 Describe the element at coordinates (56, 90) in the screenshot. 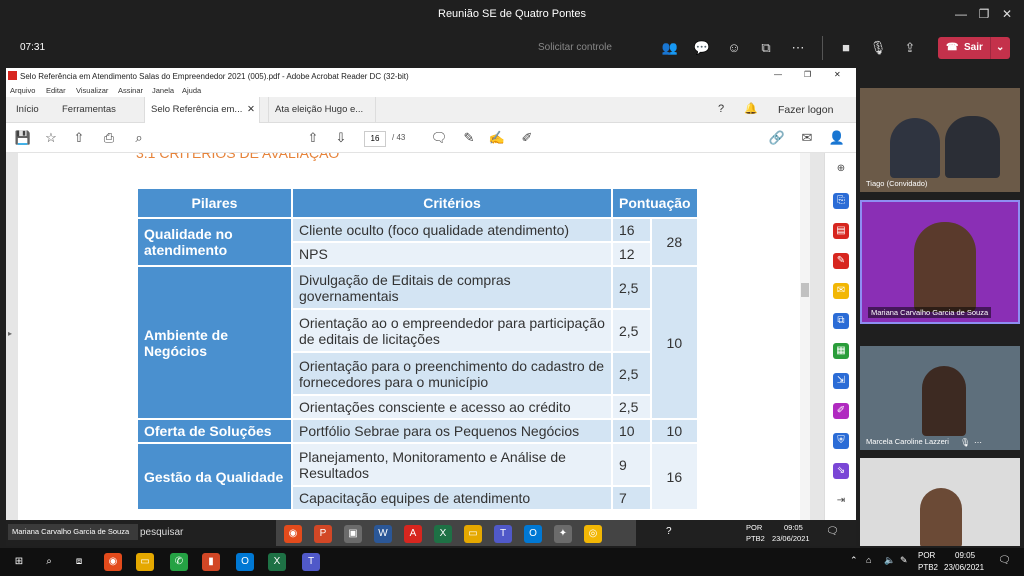

I see `menu-editar: Editar` at that location.